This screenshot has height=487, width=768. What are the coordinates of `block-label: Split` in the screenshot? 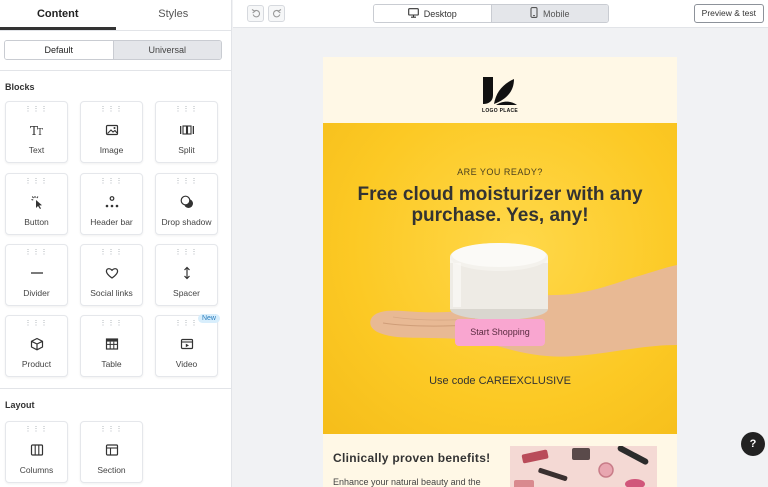 It's located at (186, 150).